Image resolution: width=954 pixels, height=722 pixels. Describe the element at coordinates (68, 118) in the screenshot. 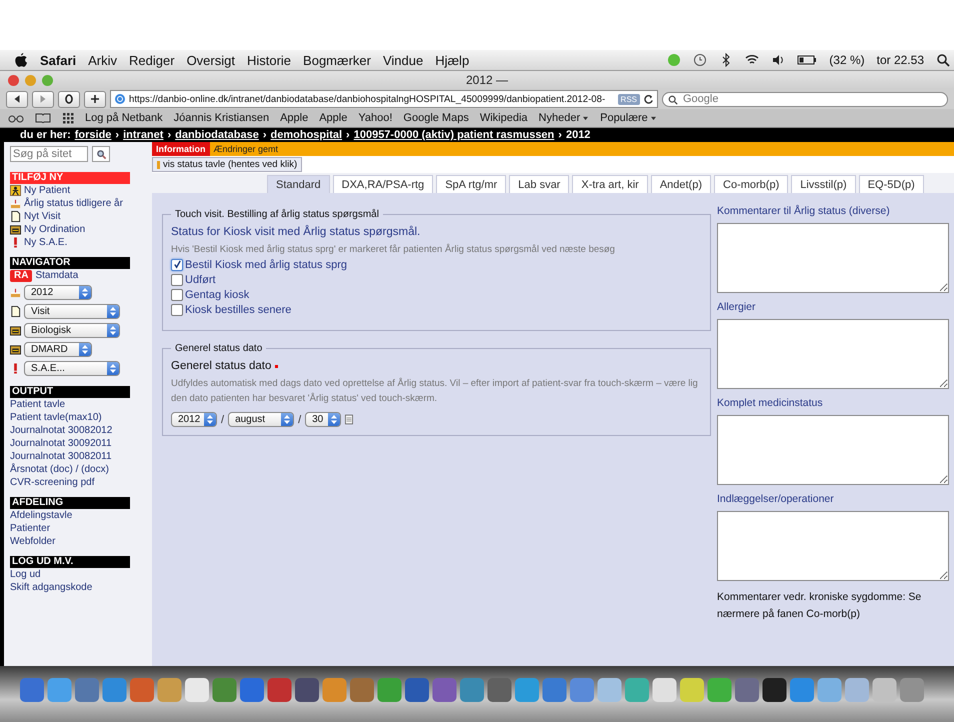

I see `grid-icon` at that location.